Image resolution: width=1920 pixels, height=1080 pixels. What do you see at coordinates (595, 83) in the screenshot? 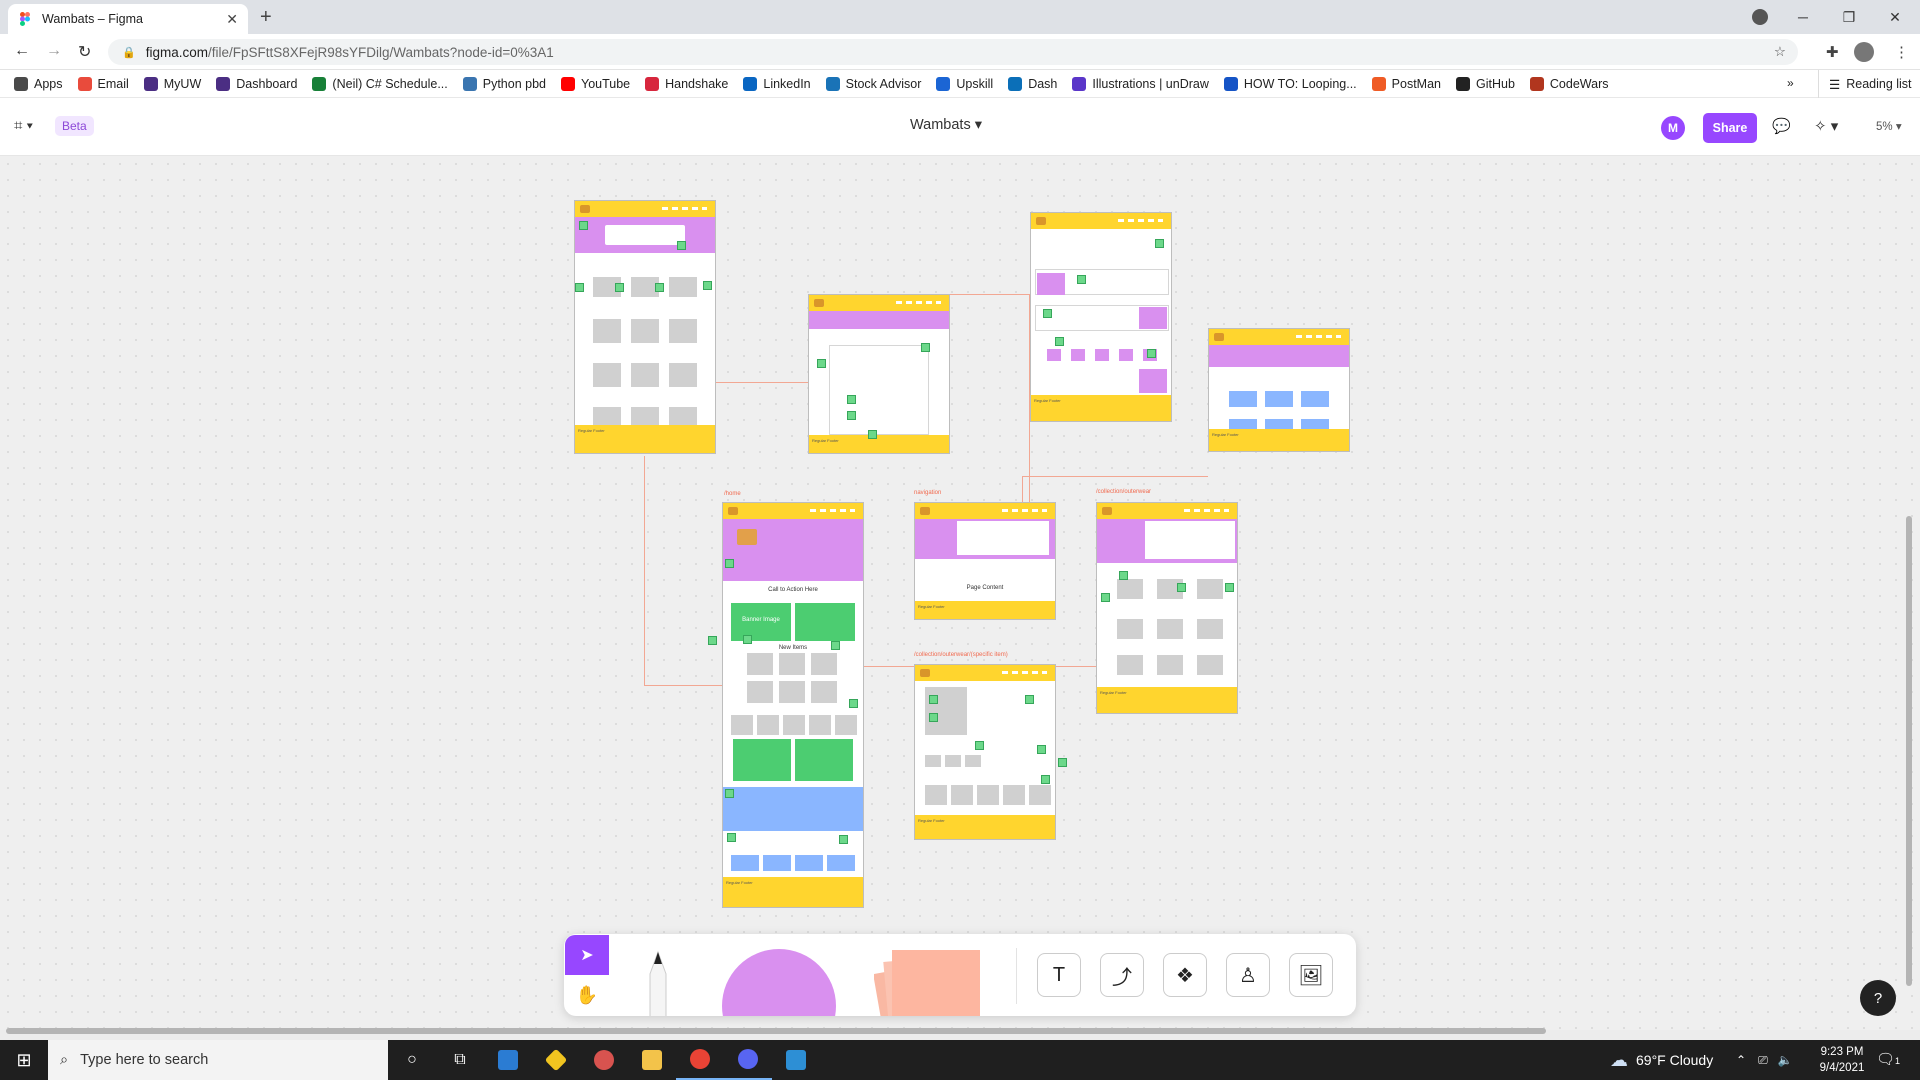
I see `bookmark-6: YouTube` at bounding box center [595, 83].